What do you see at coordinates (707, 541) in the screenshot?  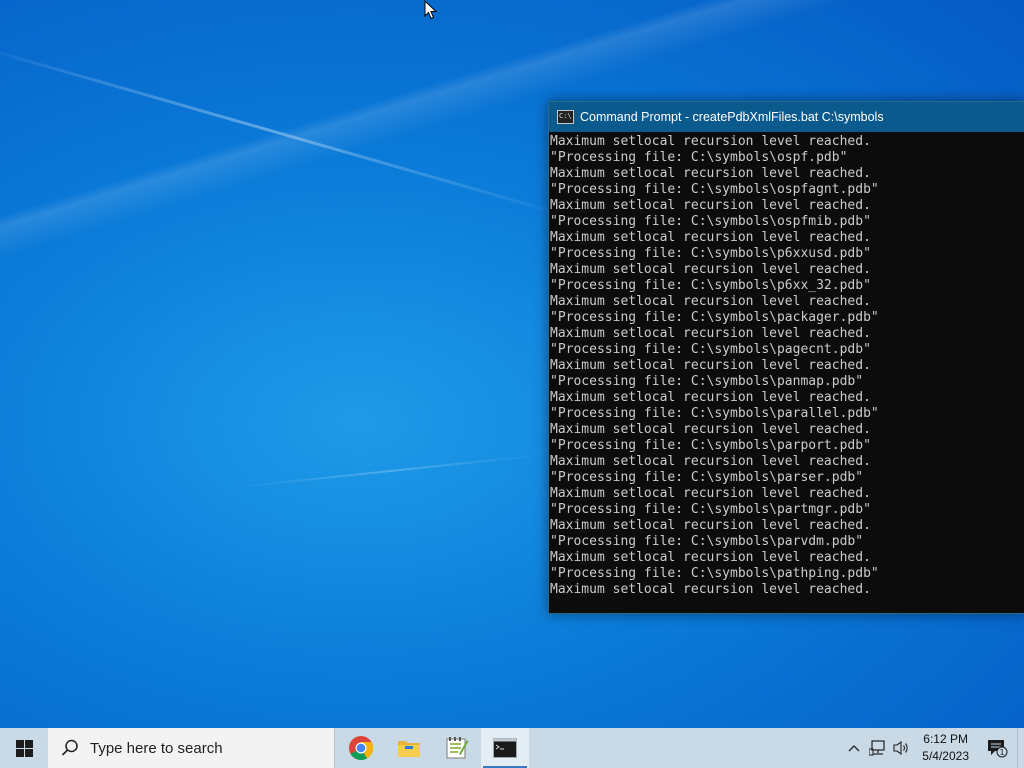 I see `console-line: "Processing file: C:\symbols\parvdm.pdb"` at bounding box center [707, 541].